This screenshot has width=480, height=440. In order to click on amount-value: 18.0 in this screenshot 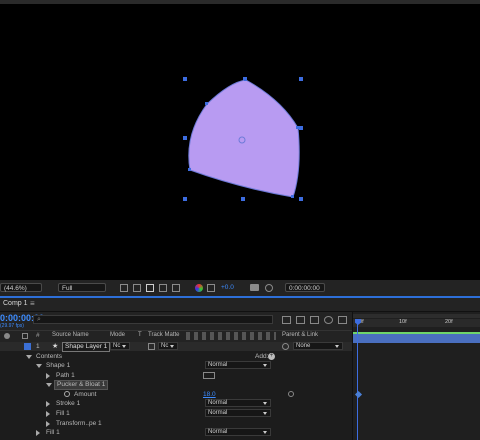, I will do `click(209, 394)`.